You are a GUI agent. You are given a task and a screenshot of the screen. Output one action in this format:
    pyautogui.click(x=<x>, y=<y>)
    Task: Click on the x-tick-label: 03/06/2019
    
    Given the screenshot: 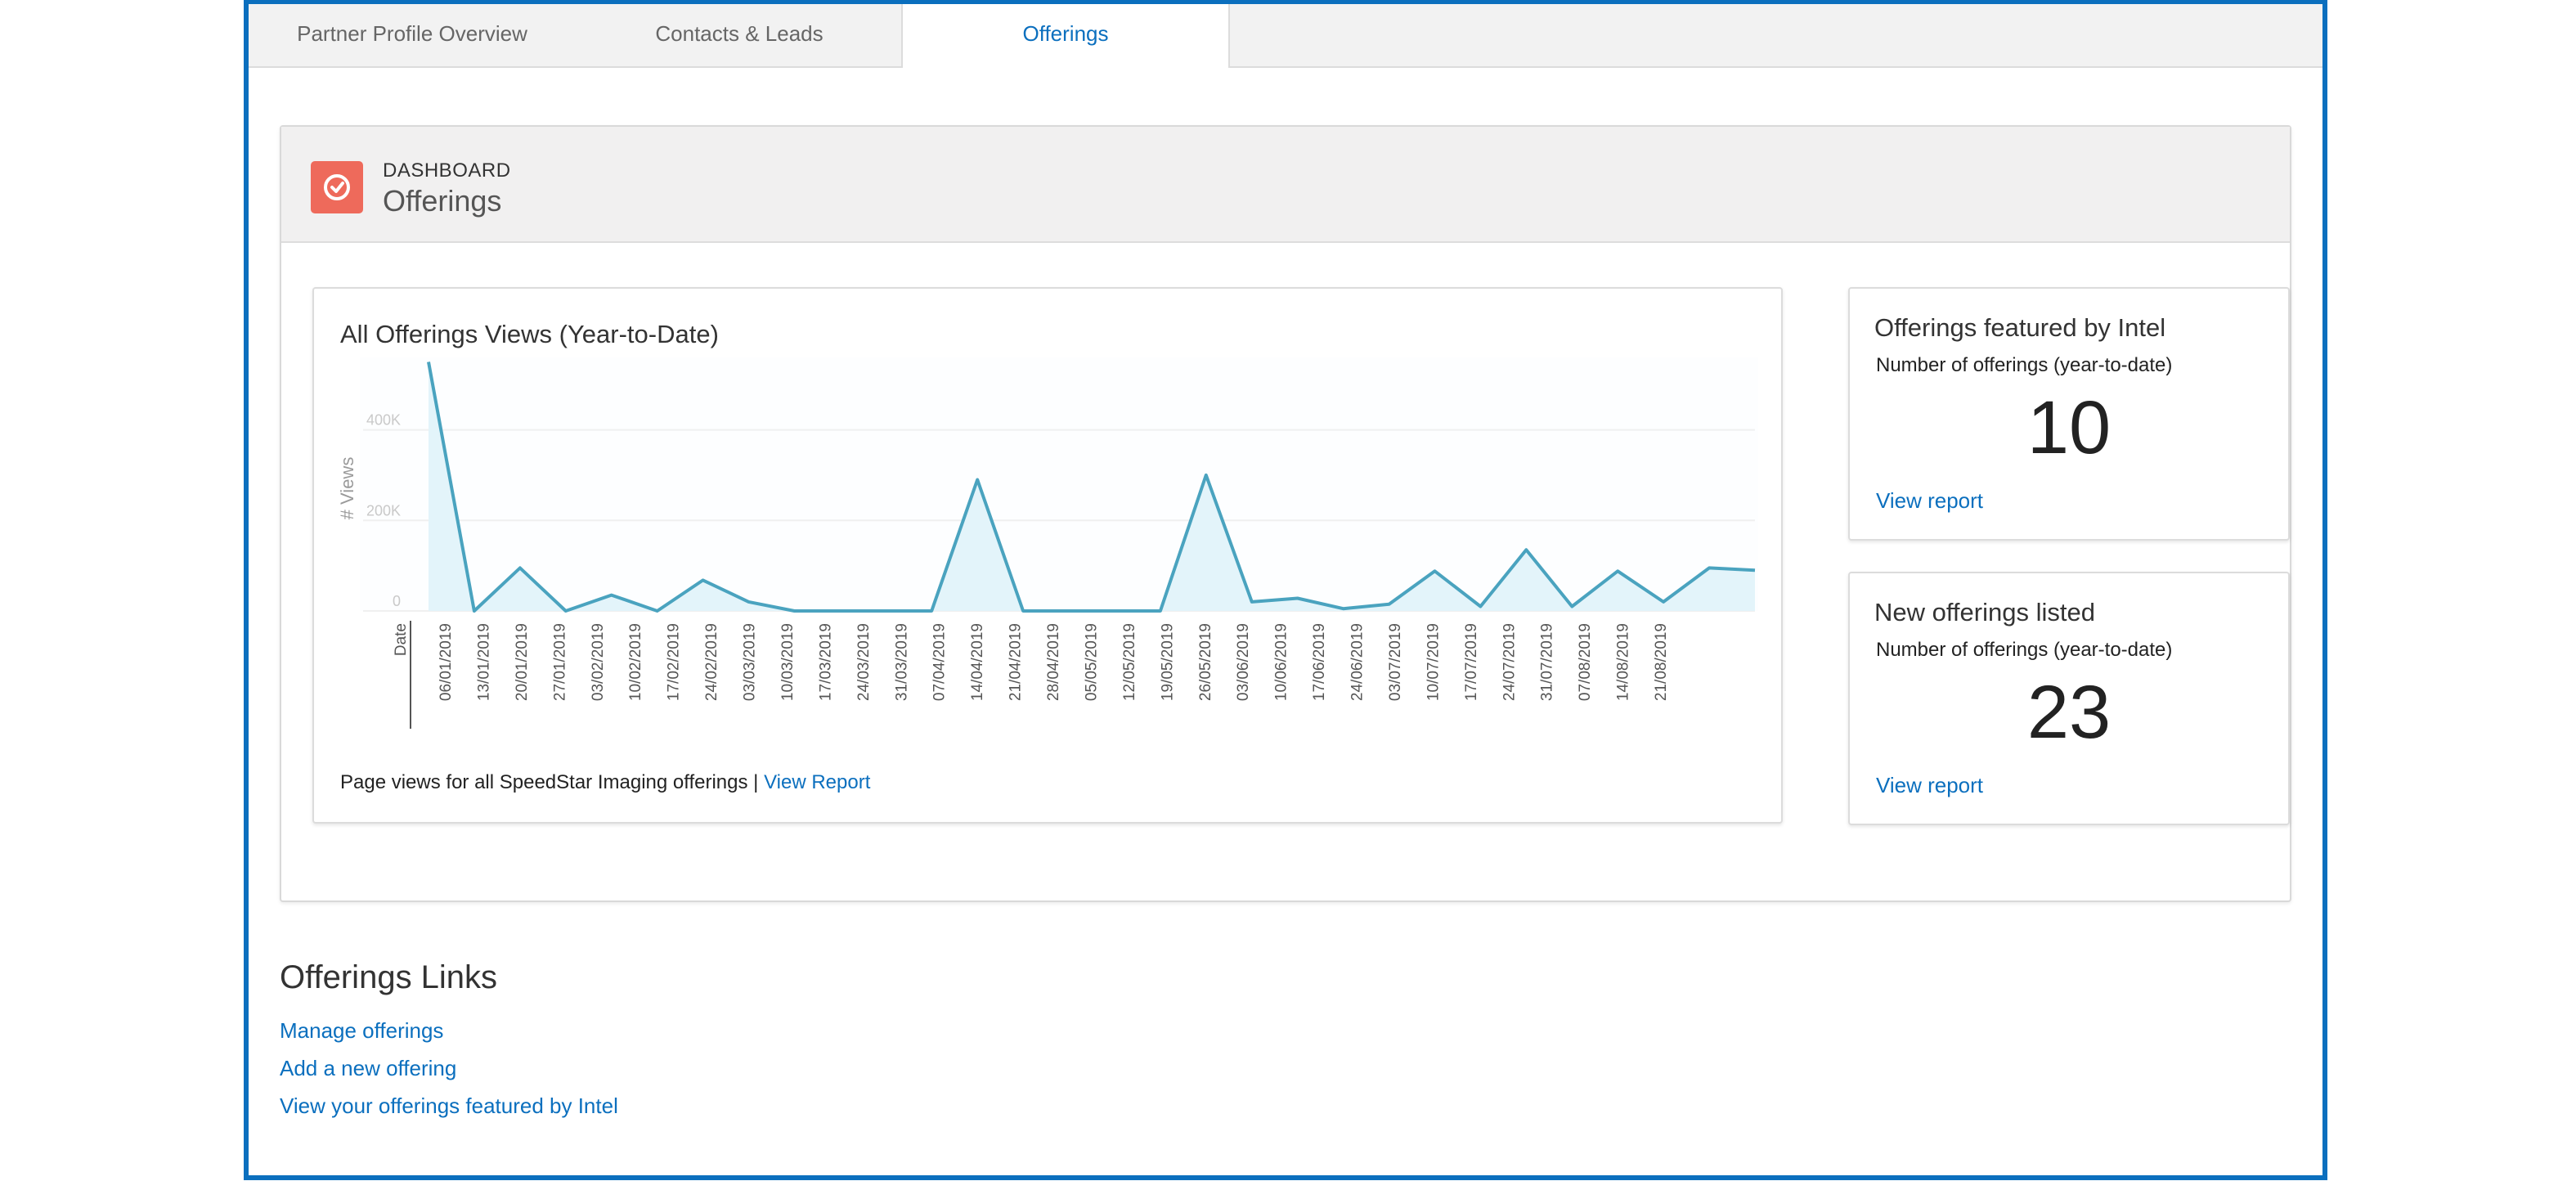 What is the action you would take?
    pyautogui.click(x=1243, y=662)
    